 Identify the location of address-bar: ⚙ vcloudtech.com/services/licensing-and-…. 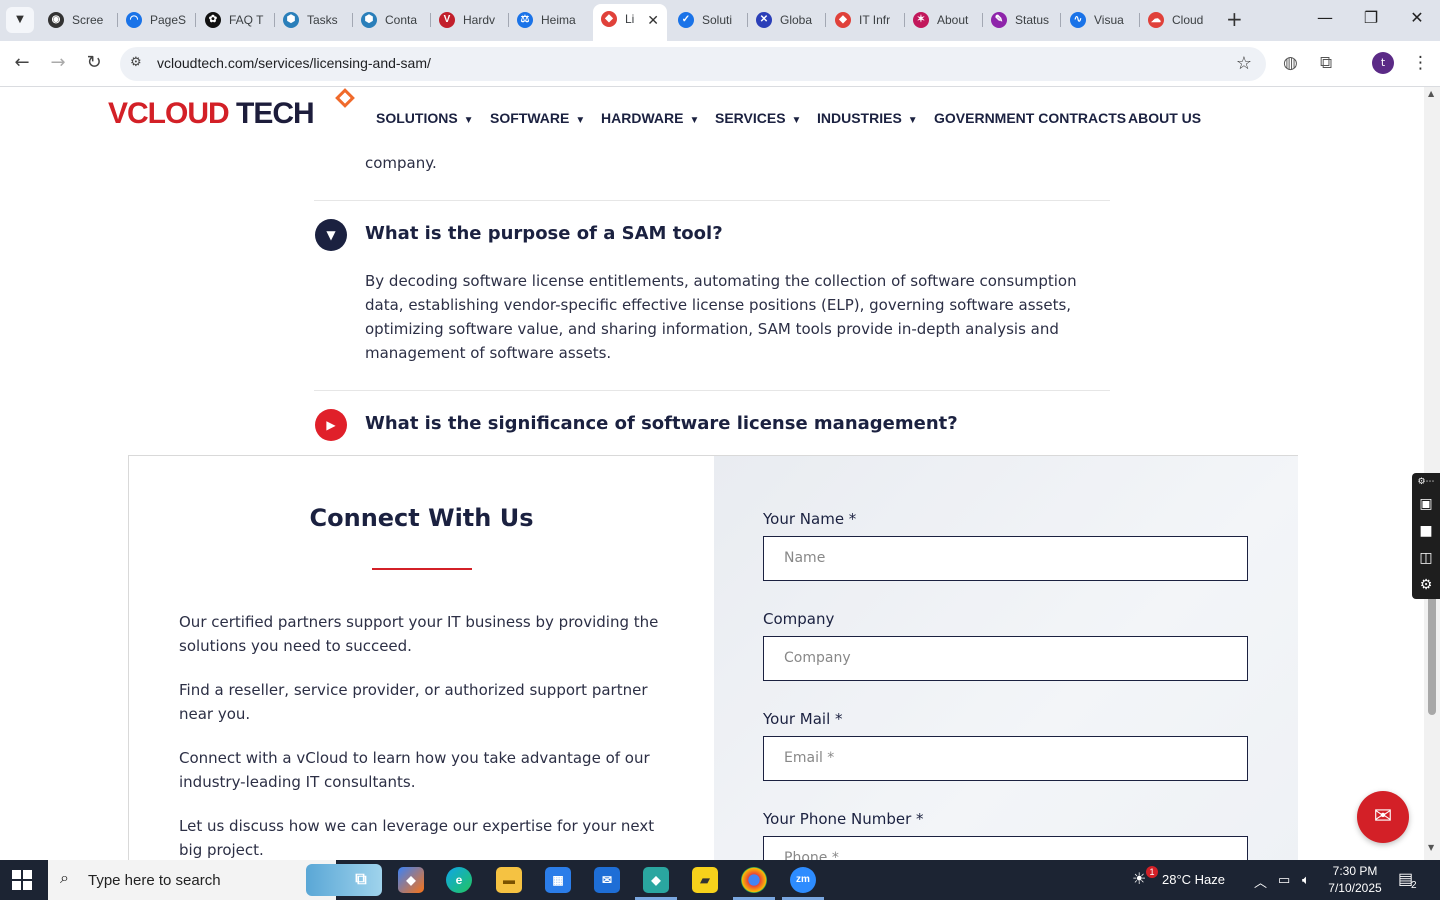
(693, 64).